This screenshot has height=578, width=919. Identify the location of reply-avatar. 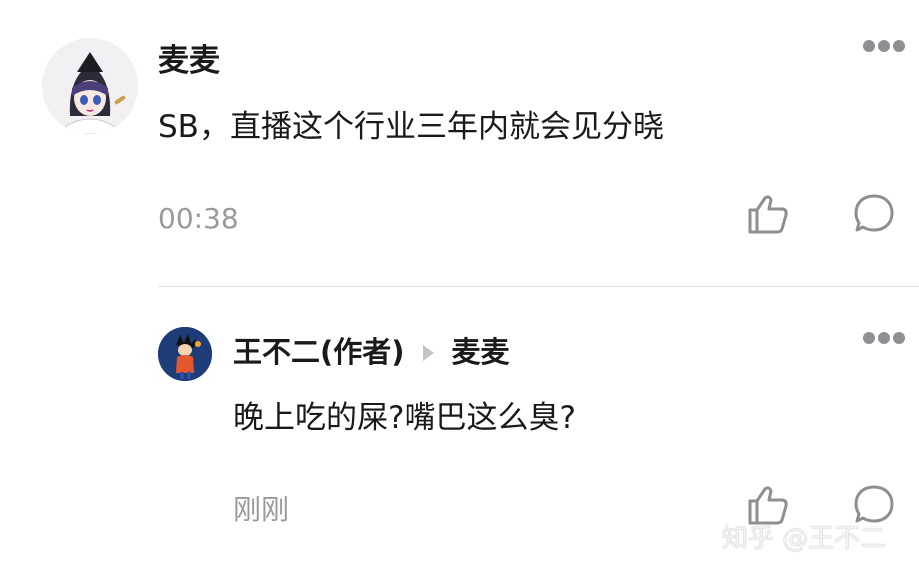
(185, 354).